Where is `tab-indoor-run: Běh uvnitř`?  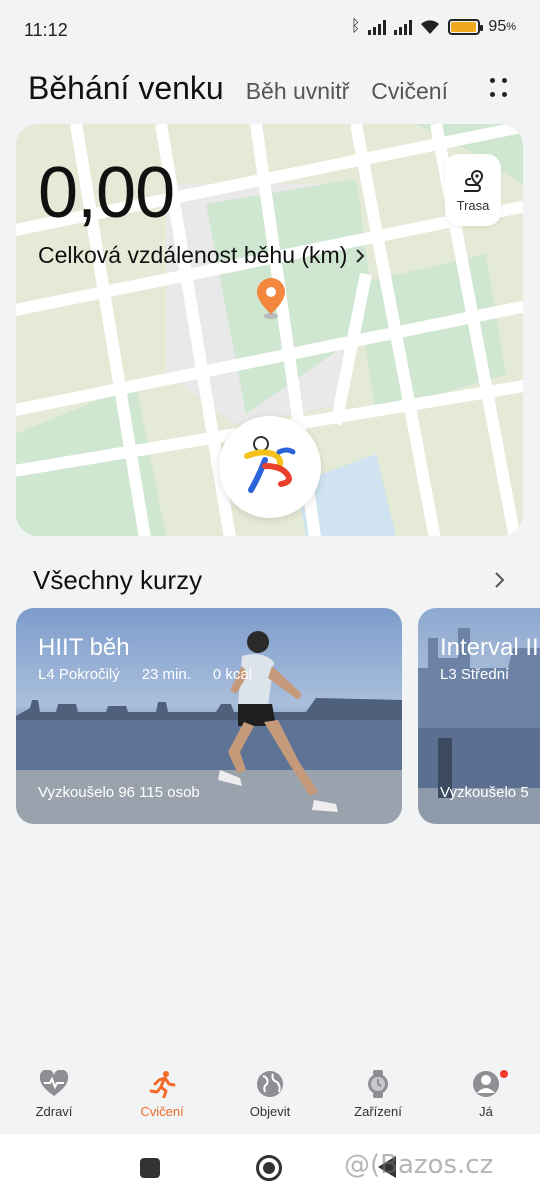
tab-indoor-run: Běh uvnitř is located at coordinates (298, 91).